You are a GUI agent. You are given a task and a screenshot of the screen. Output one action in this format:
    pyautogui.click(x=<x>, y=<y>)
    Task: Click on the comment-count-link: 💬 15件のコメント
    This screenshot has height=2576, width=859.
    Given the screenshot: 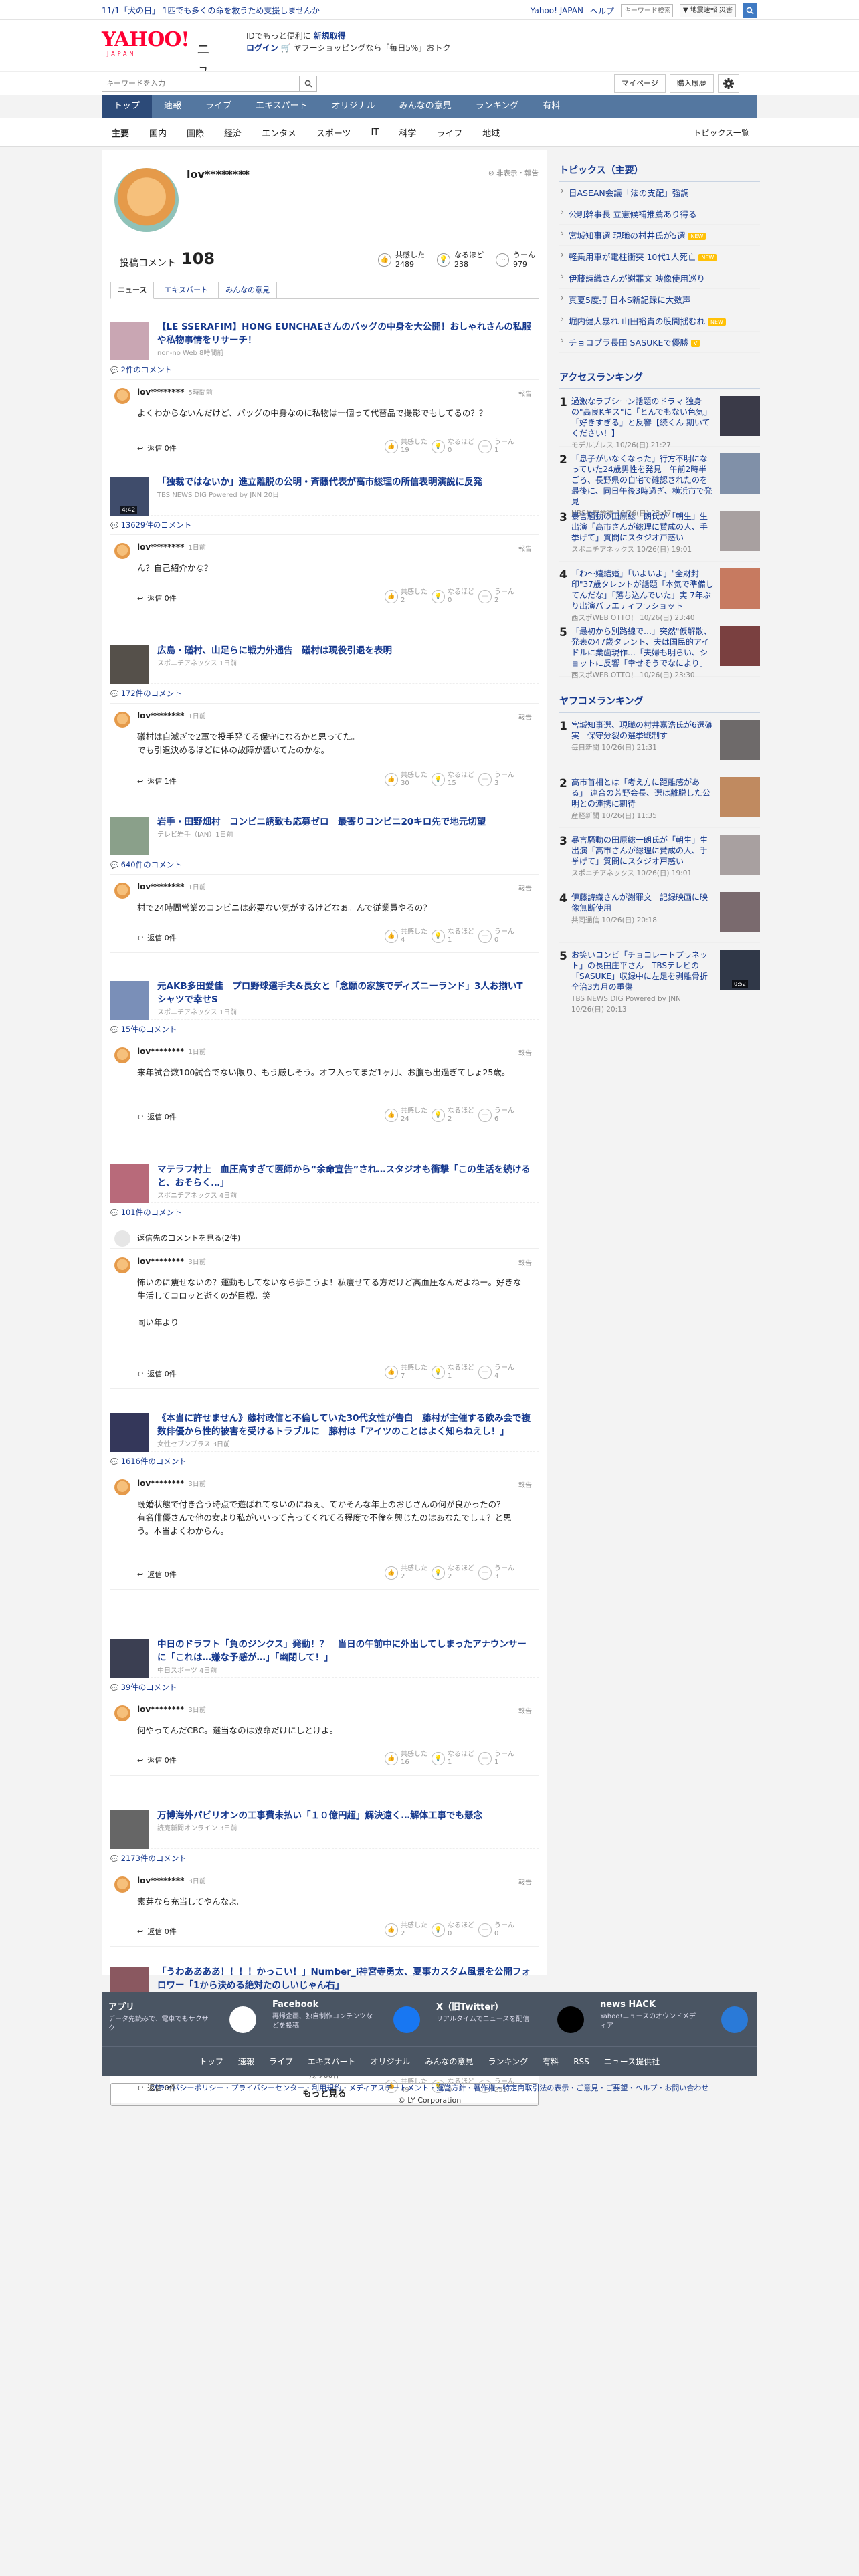 What is the action you would take?
    pyautogui.click(x=143, y=1029)
    